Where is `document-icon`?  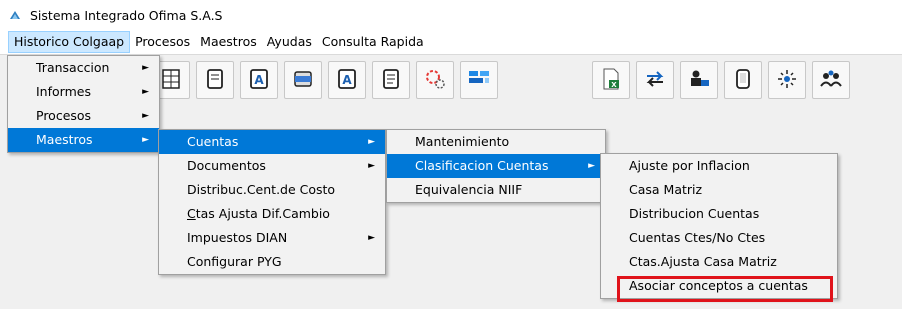
document-icon is located at coordinates (215, 80).